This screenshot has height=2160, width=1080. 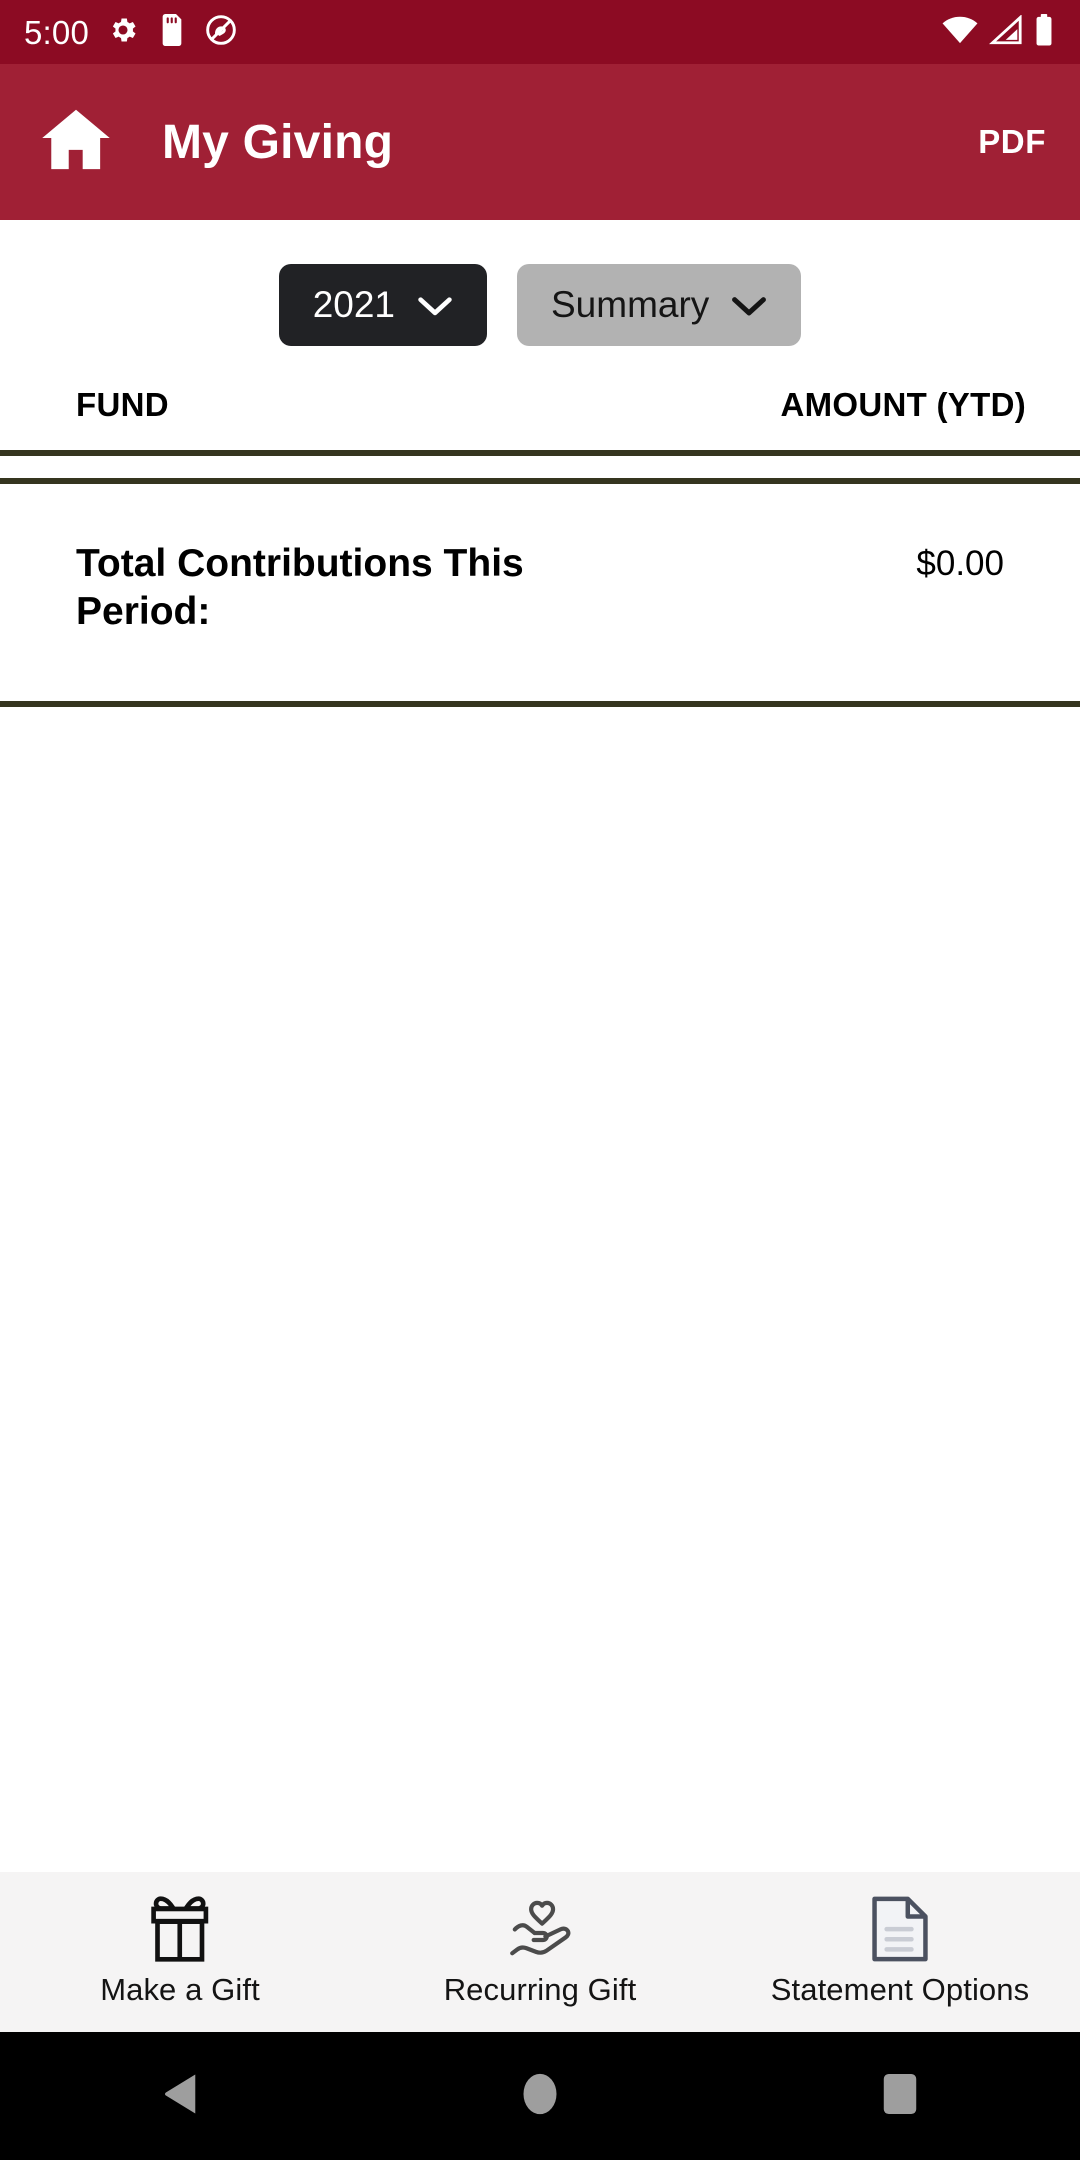 I want to click on total-contributions-row: Total Contributions This Period: $0.00, so click(x=540, y=592).